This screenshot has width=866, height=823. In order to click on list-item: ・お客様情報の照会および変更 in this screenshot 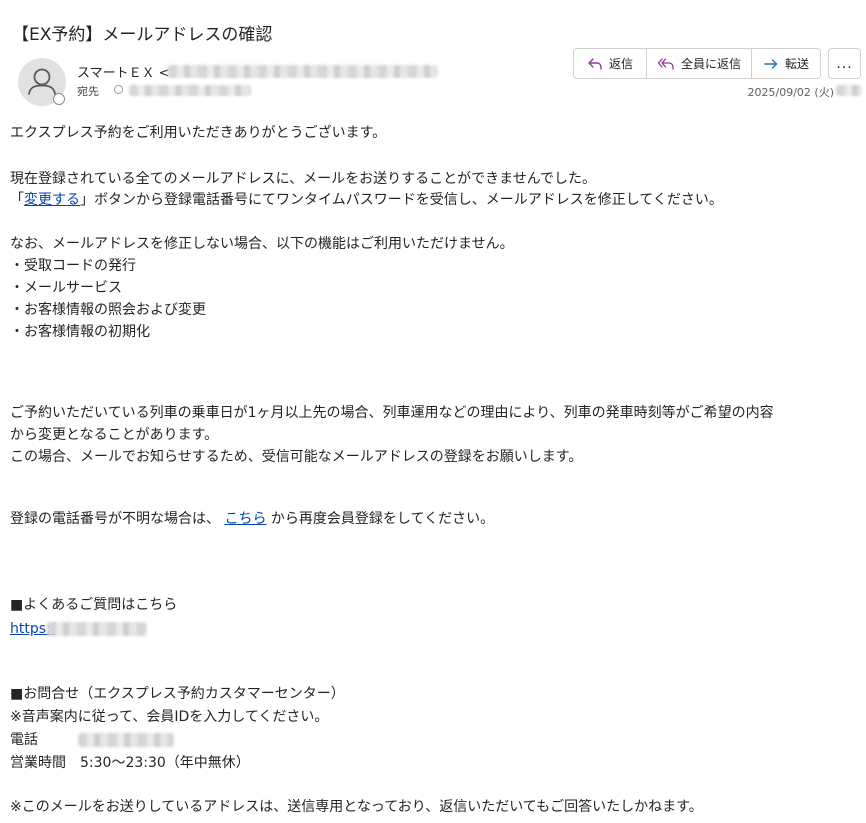, I will do `click(108, 310)`.